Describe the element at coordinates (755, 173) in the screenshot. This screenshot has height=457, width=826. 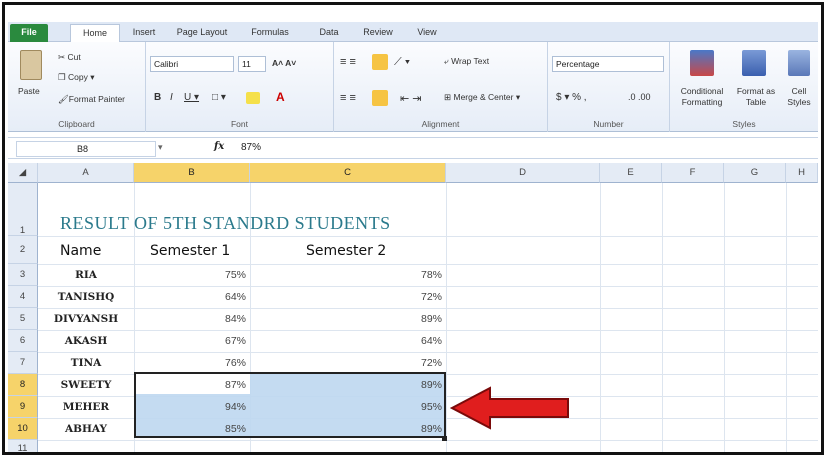
I see `column-header-g: G` at that location.